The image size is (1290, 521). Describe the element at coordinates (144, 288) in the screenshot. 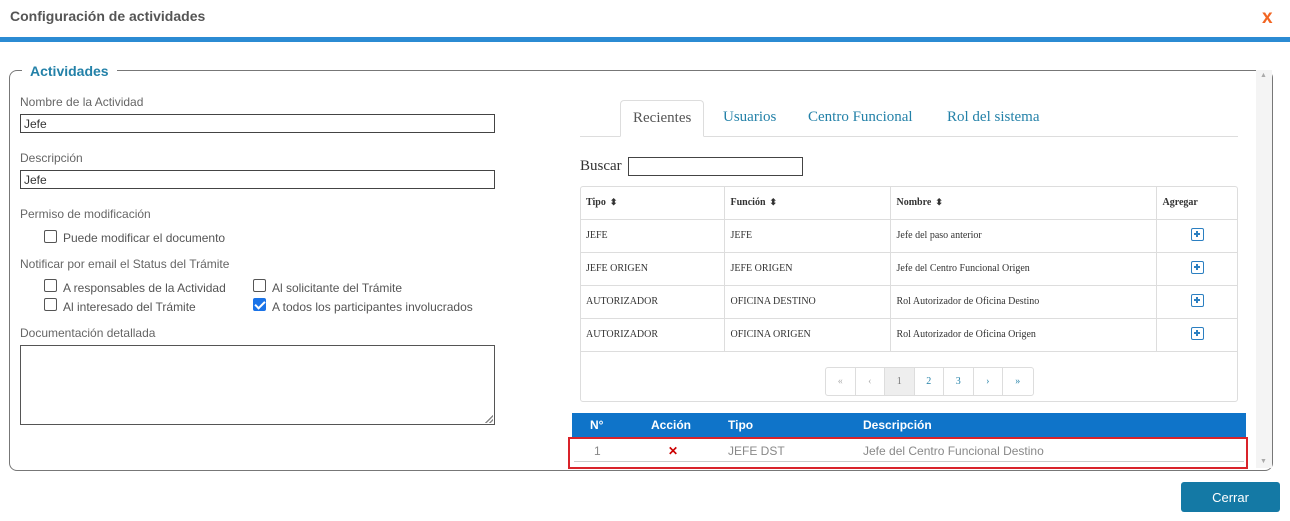

I see `notify-responsables-label: A responsables de la Actividad` at that location.